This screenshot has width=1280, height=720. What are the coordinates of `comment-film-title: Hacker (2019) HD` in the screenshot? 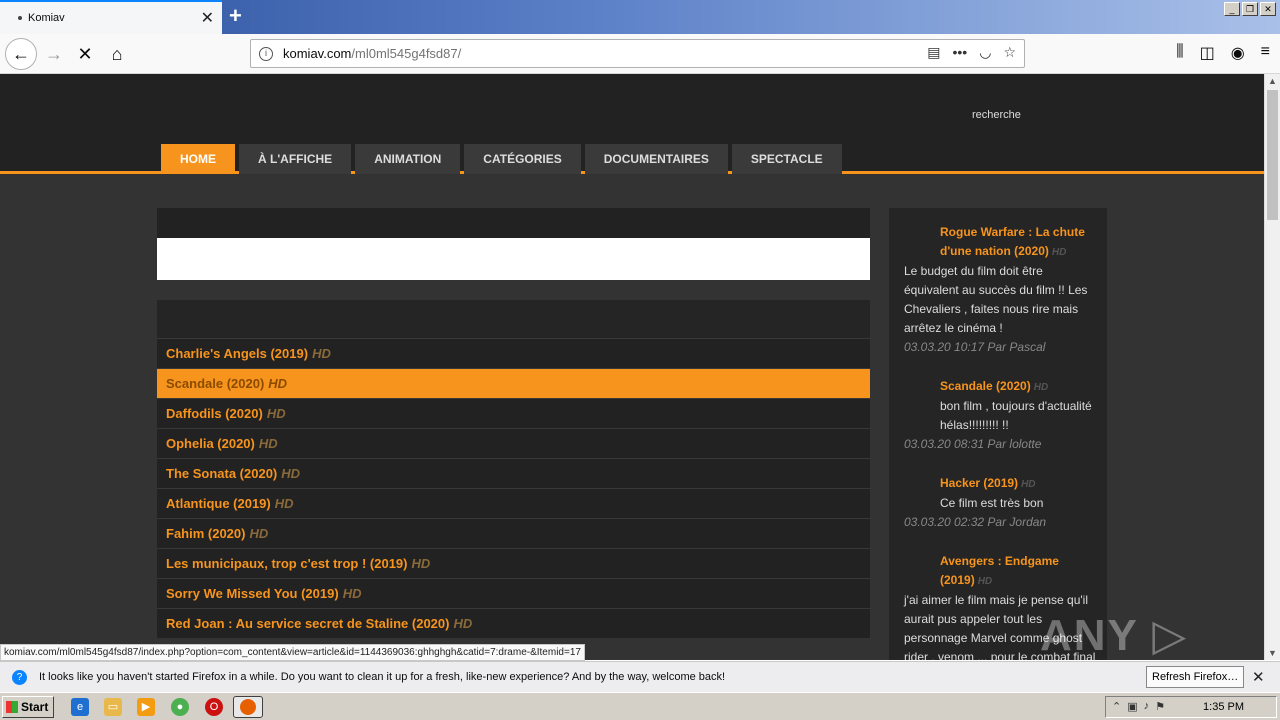 It's located at (1000, 484).